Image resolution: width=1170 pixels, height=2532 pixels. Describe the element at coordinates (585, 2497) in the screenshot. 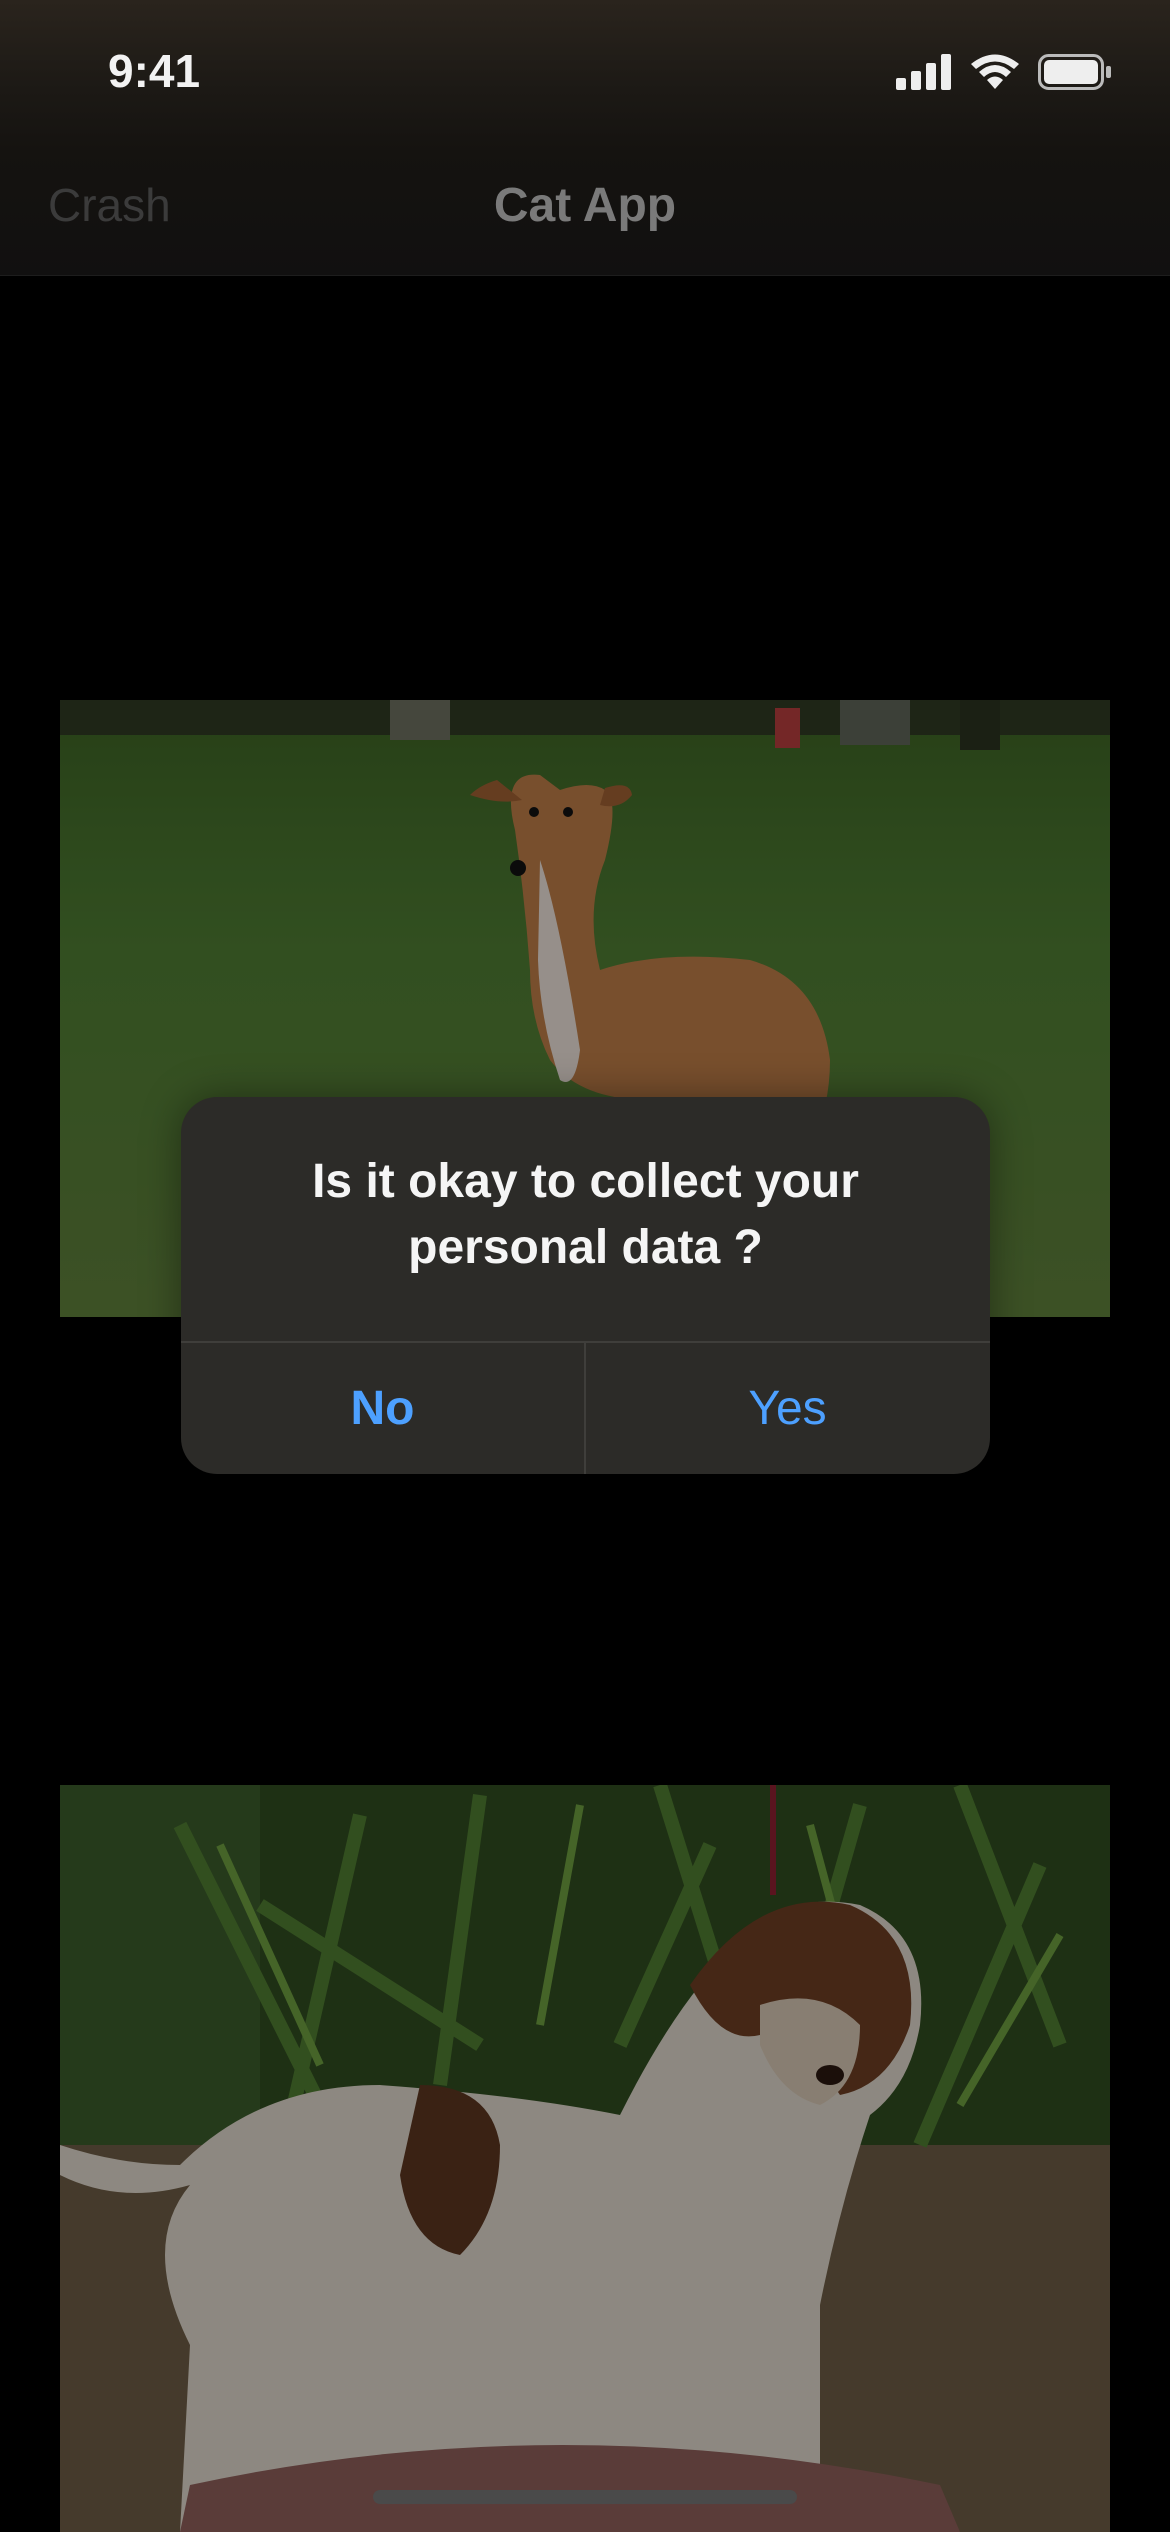

I see `home-indicator` at that location.